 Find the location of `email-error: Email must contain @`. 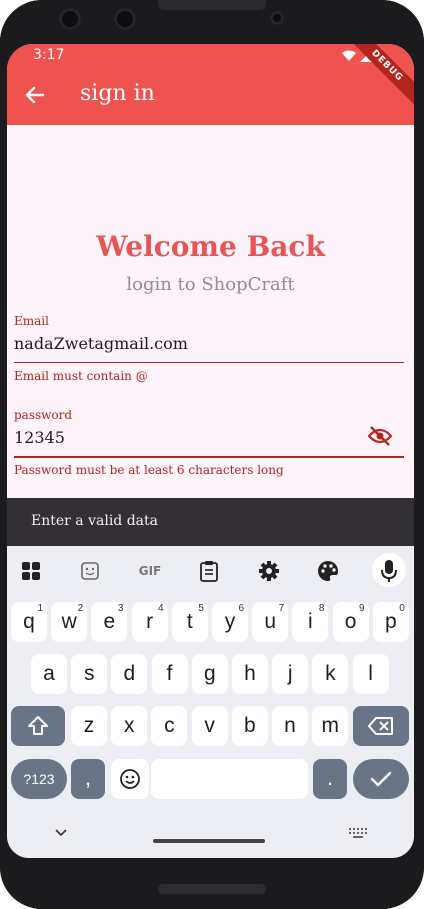

email-error: Email must contain @ is located at coordinates (81, 376).